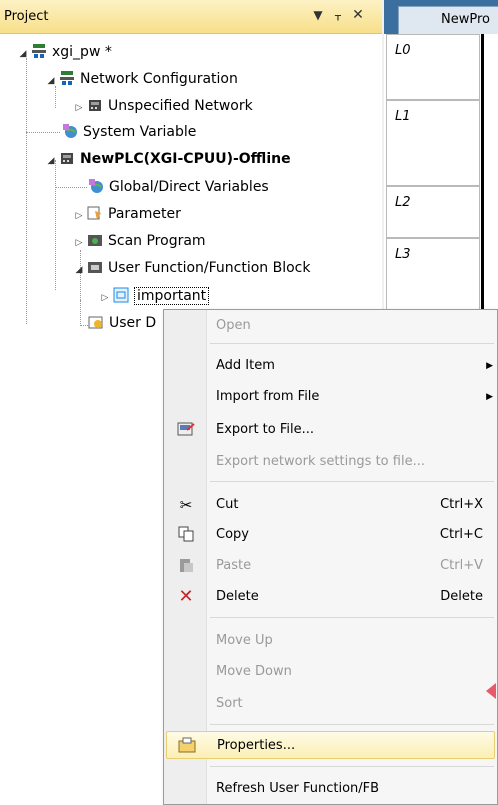 This screenshot has width=498, height=805. I want to click on tree-item-system-variable: System Variable, so click(129, 132).